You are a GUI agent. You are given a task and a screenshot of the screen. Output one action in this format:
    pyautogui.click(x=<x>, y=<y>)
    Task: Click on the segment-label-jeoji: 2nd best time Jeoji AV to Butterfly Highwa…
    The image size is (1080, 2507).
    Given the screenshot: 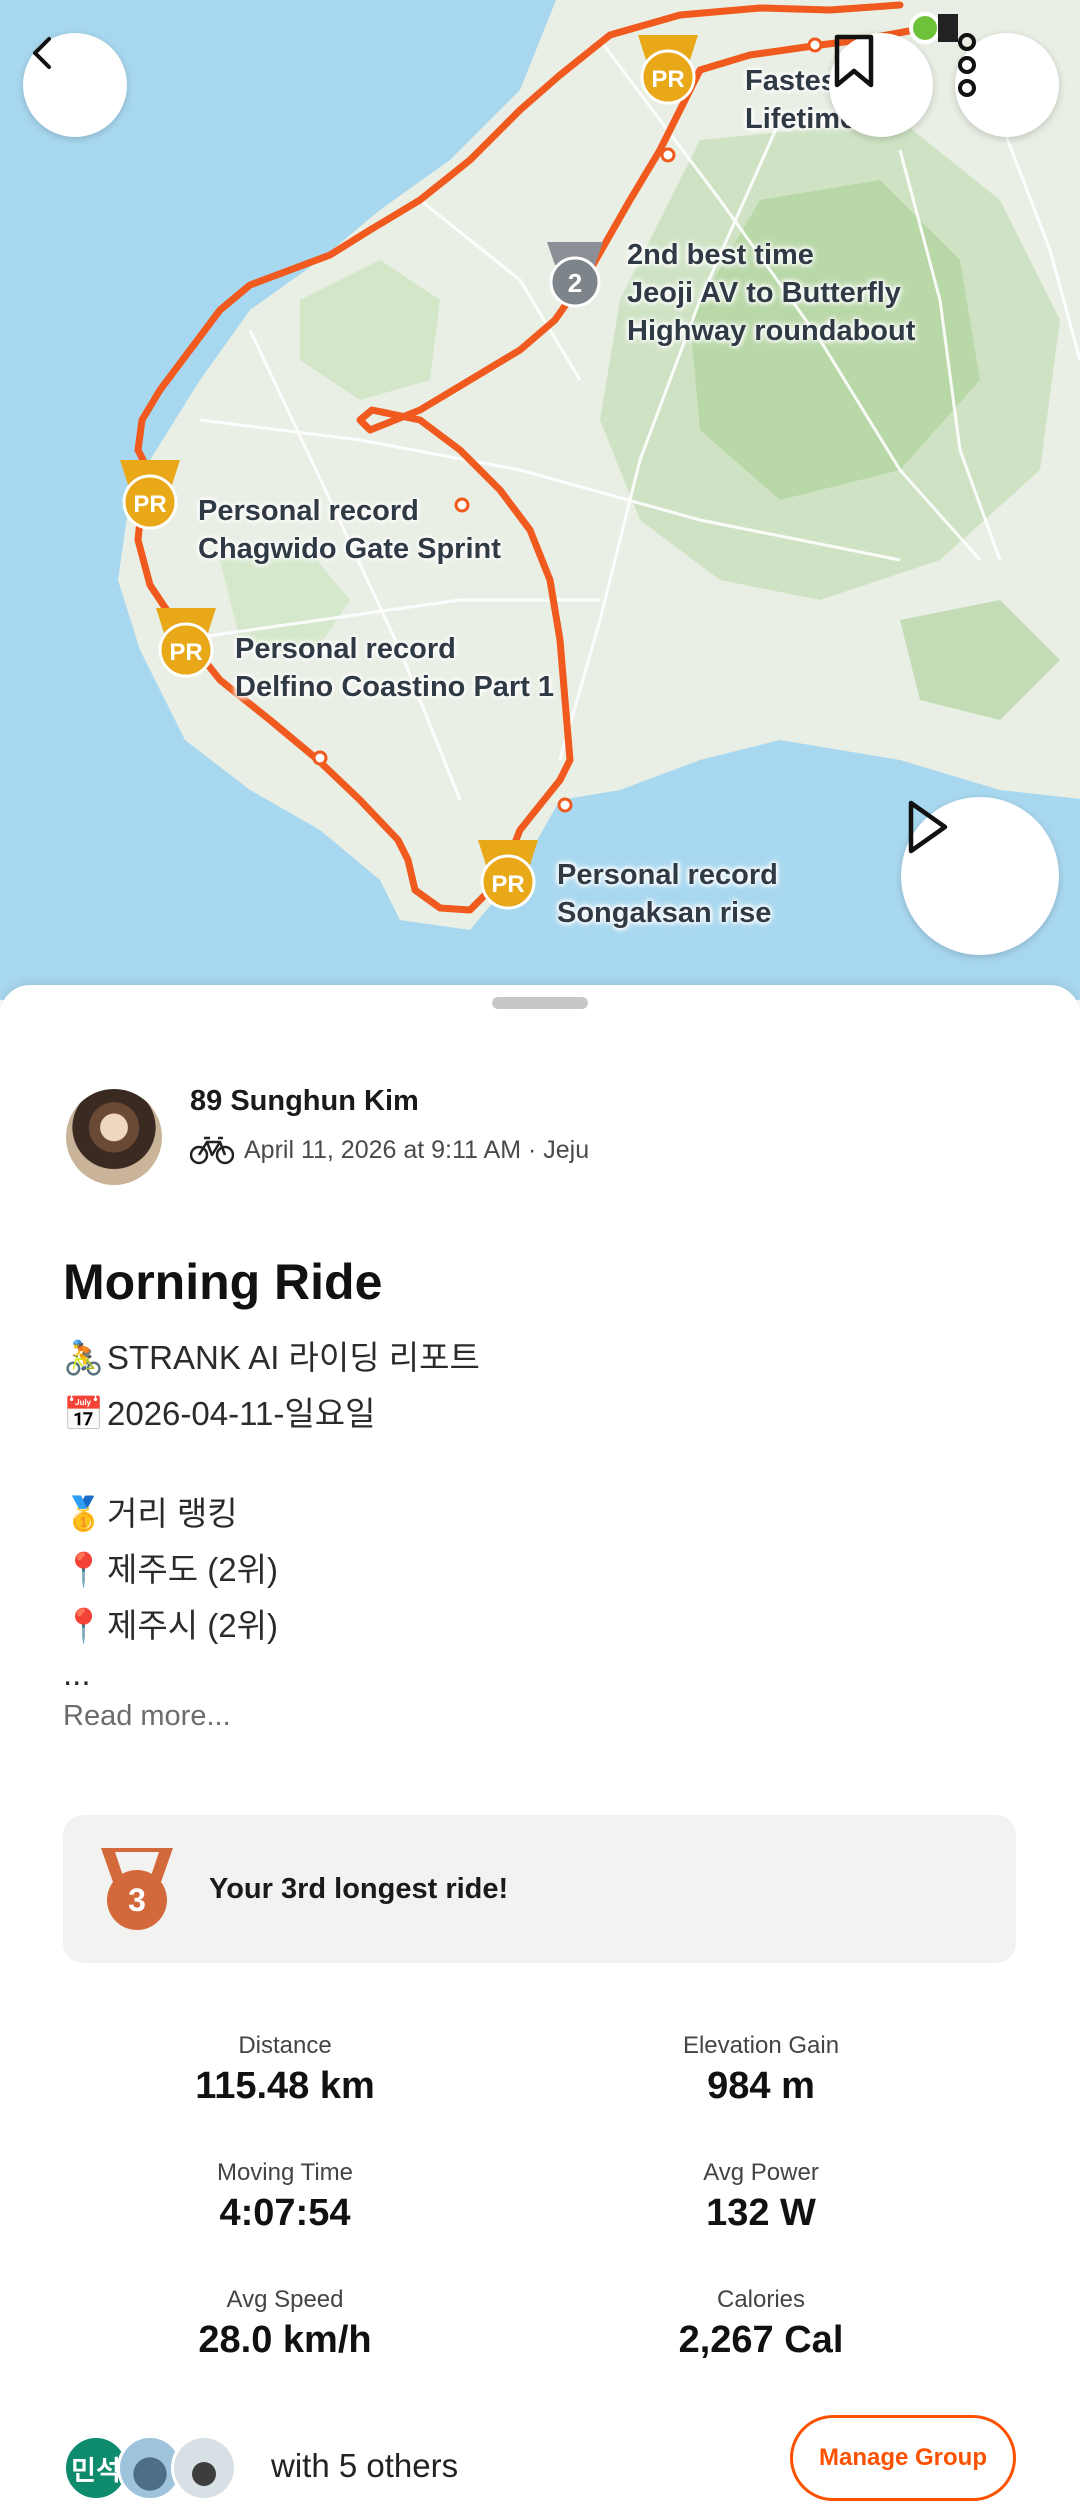 What is the action you would take?
    pyautogui.click(x=771, y=293)
    